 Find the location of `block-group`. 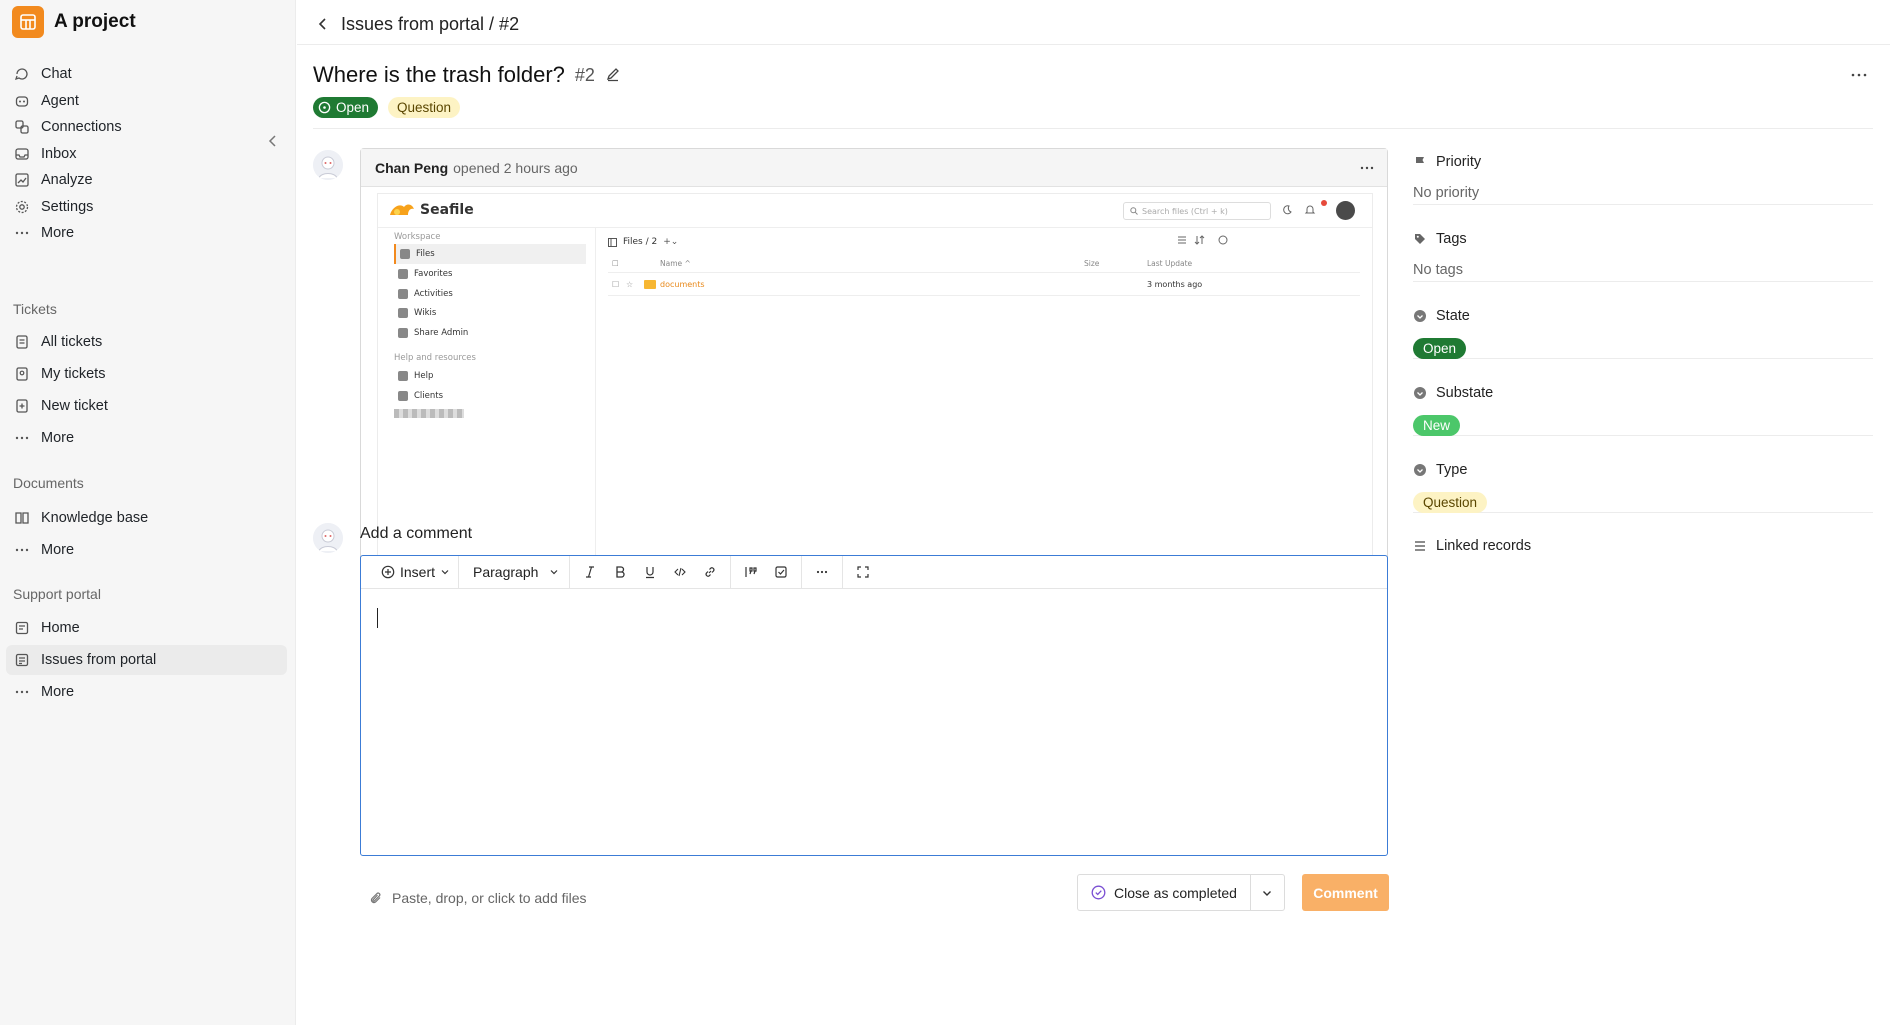

block-group is located at coordinates (766, 572).